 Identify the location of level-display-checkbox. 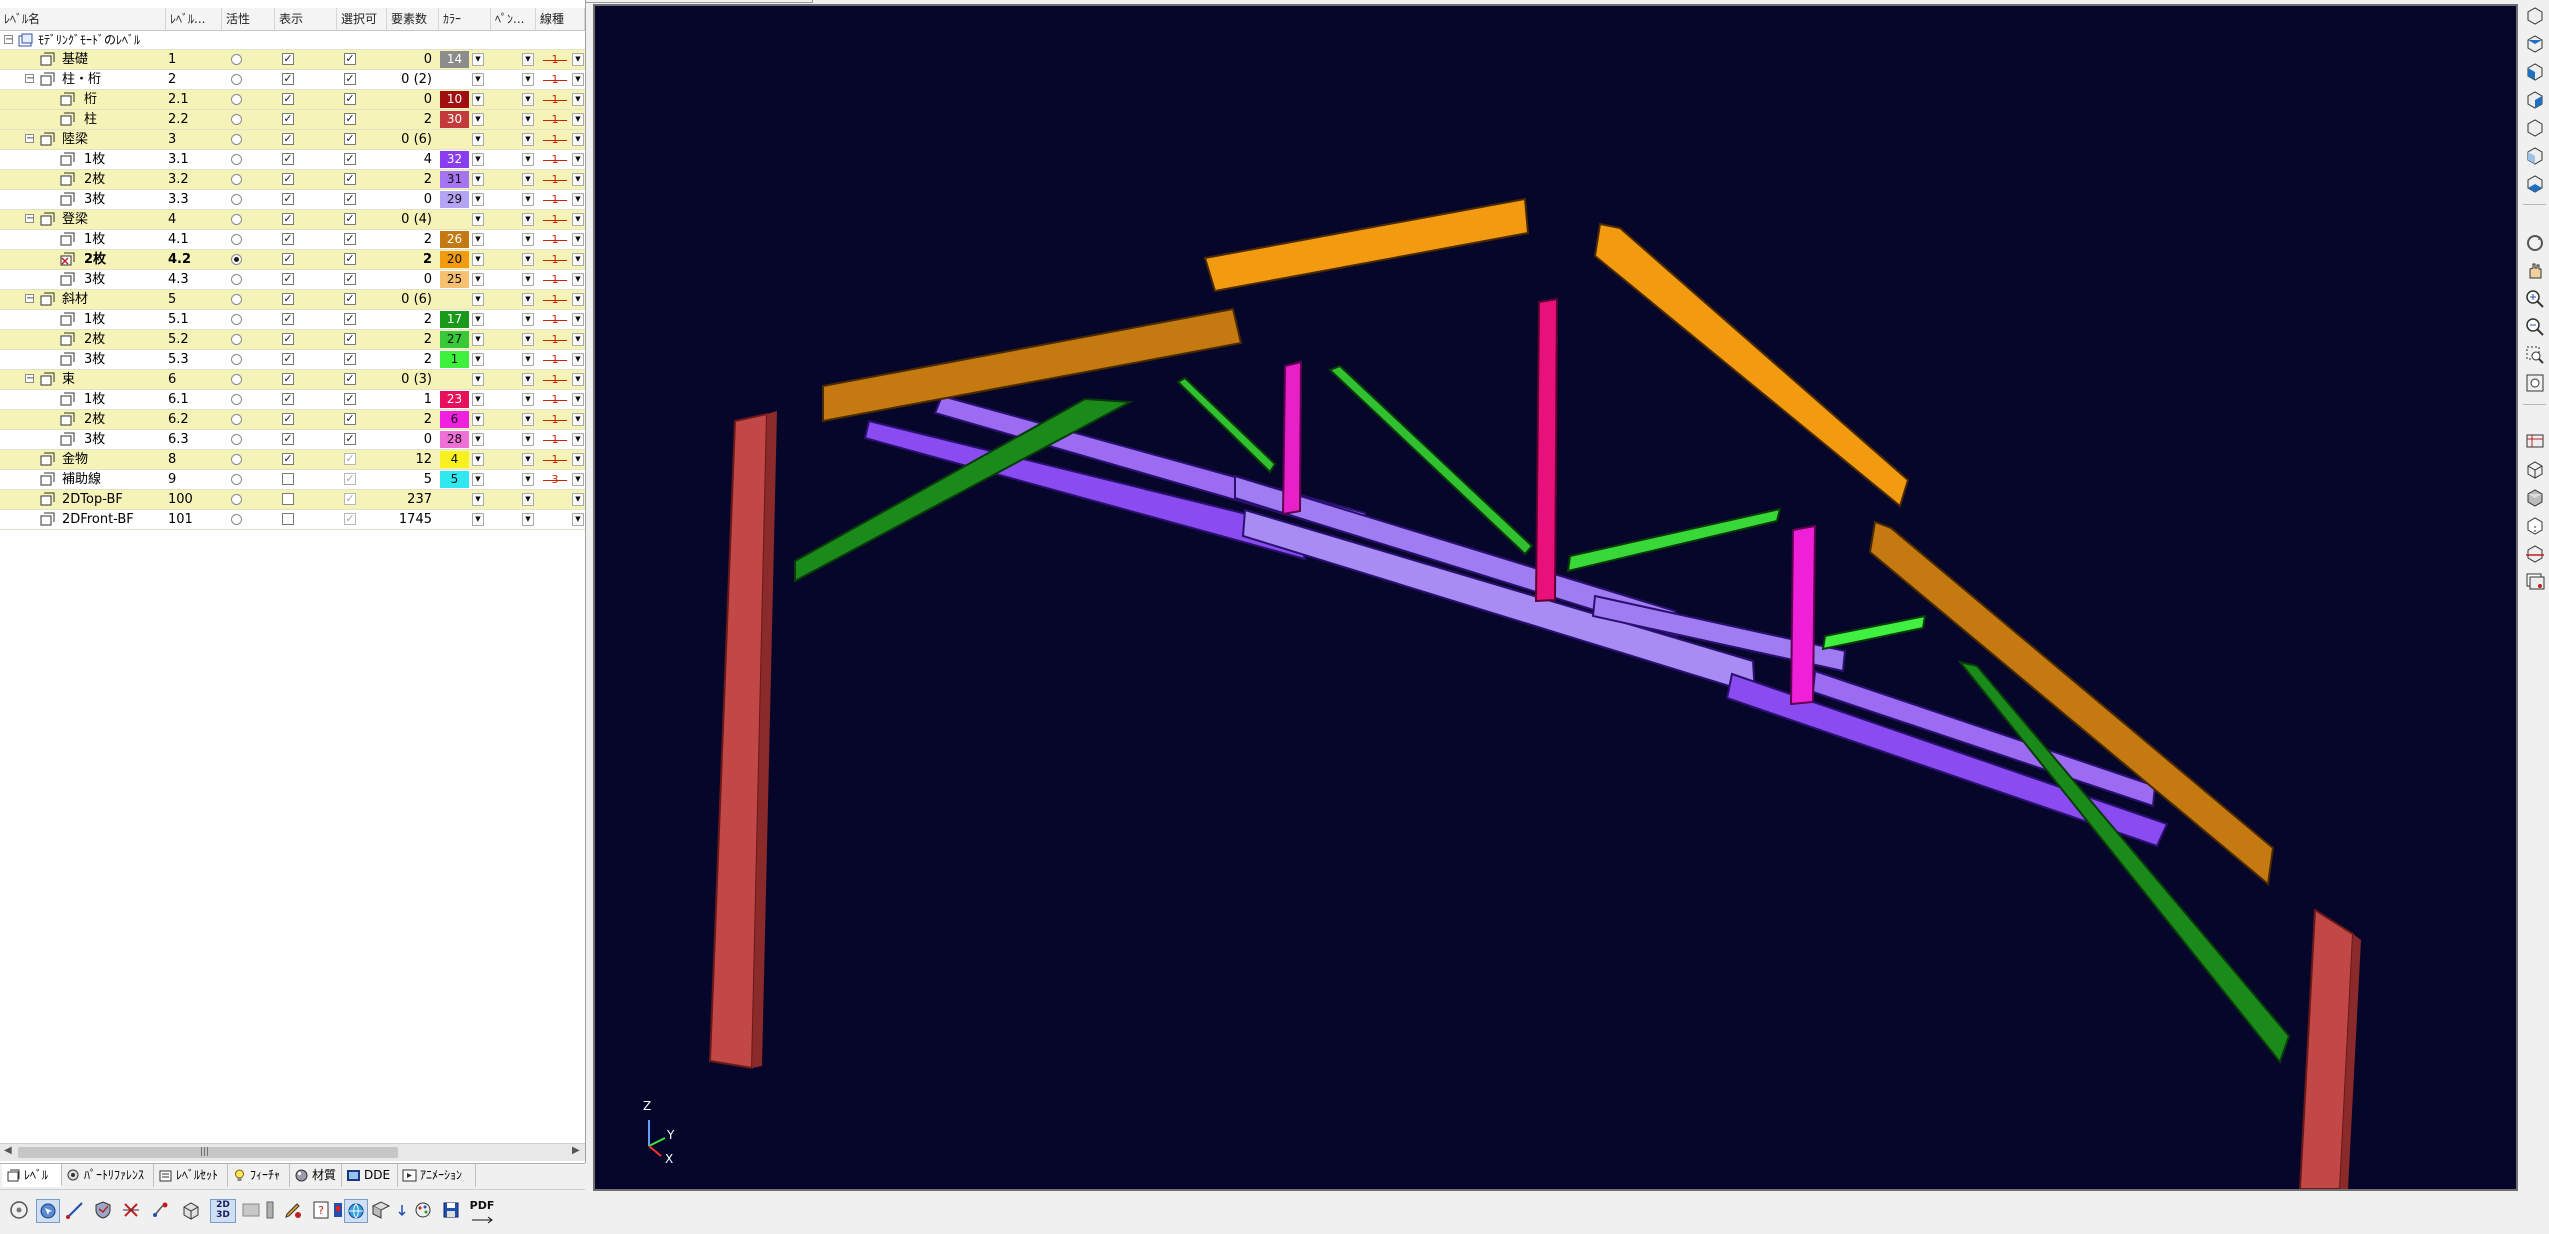
(288, 479).